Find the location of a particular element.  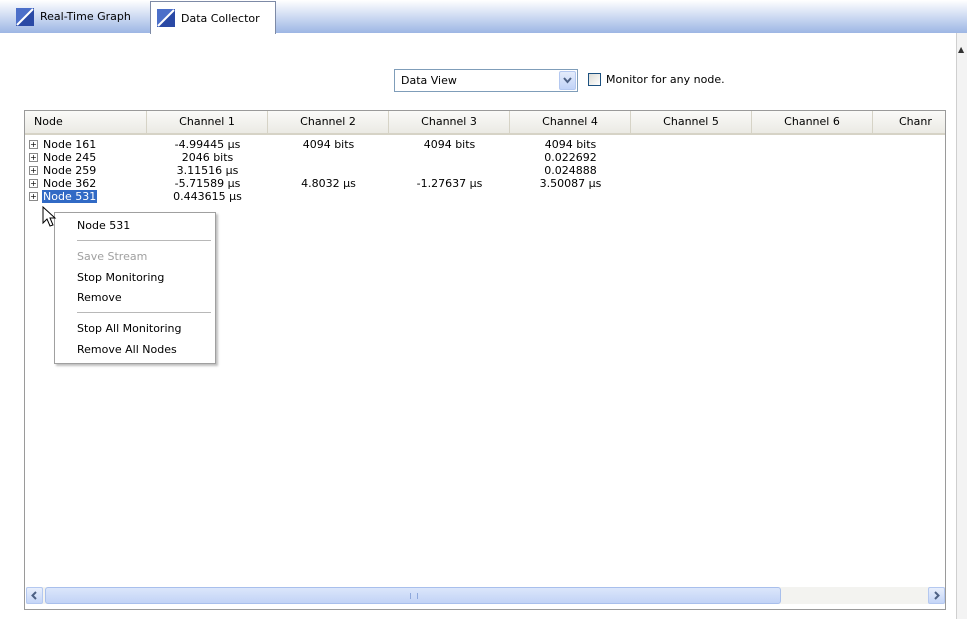

menu-item-remove: Remove is located at coordinates (99, 297).